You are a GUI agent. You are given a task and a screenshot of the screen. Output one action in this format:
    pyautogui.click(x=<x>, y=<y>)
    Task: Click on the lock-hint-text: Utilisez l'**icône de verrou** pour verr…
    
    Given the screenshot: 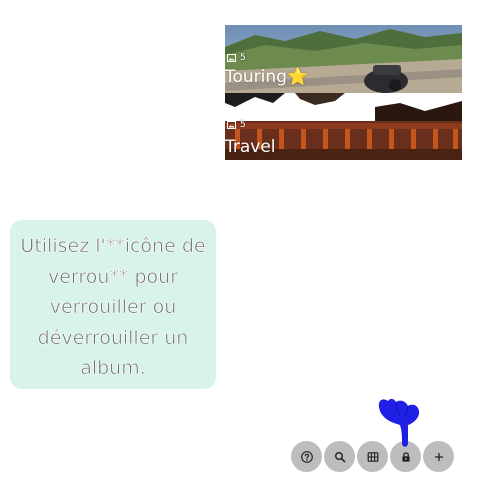 What is the action you would take?
    pyautogui.click(x=113, y=307)
    